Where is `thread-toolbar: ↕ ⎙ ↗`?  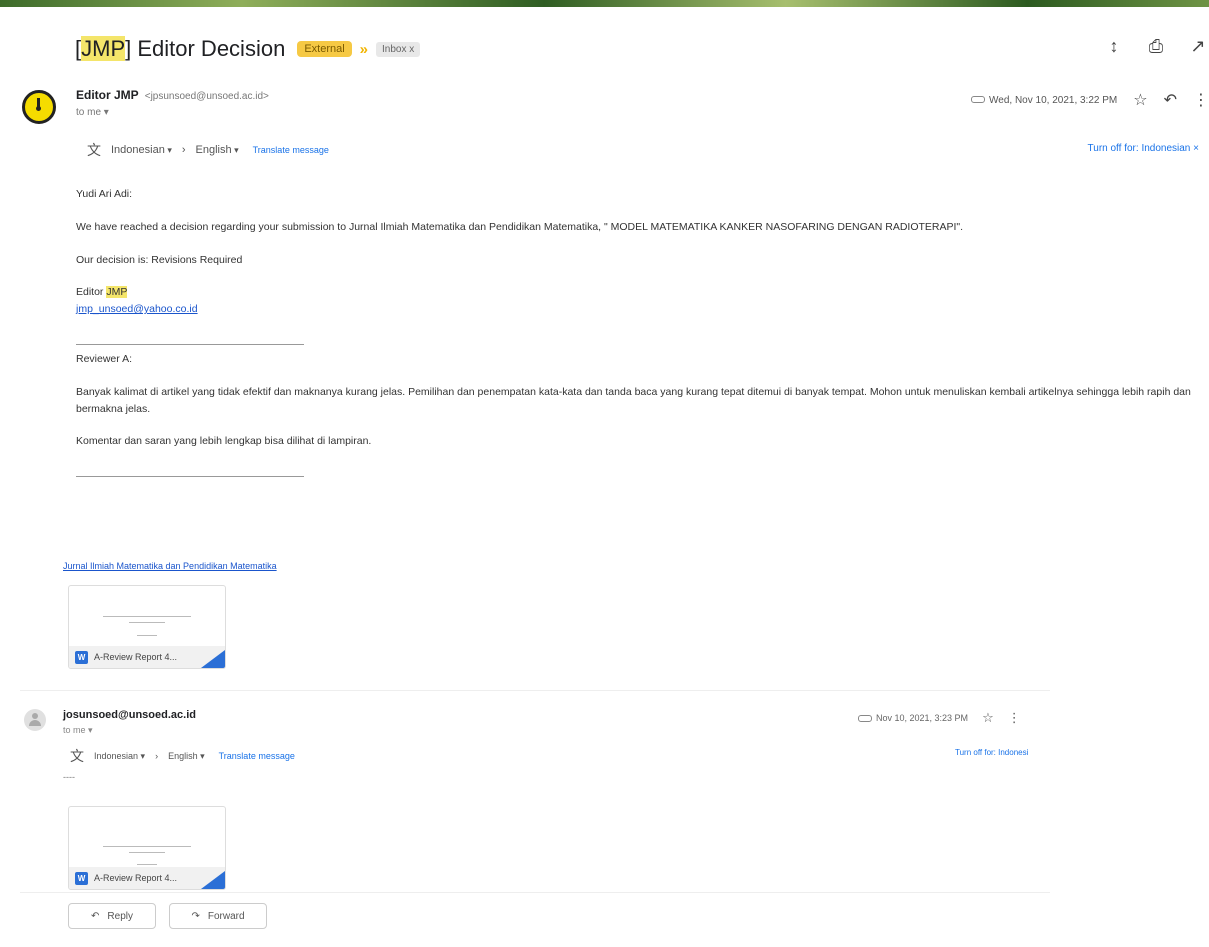 thread-toolbar: ↕ ⎙ ↗ is located at coordinates (1156, 46).